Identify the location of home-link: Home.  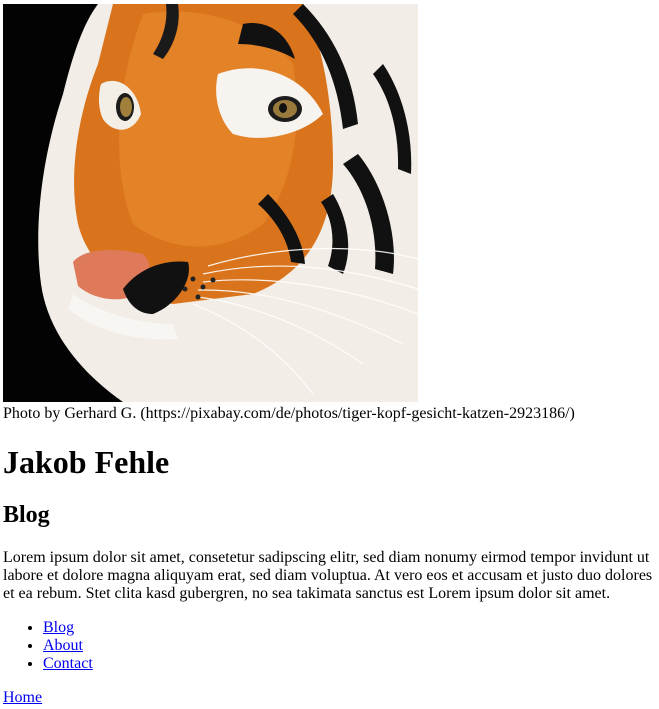
(22, 697).